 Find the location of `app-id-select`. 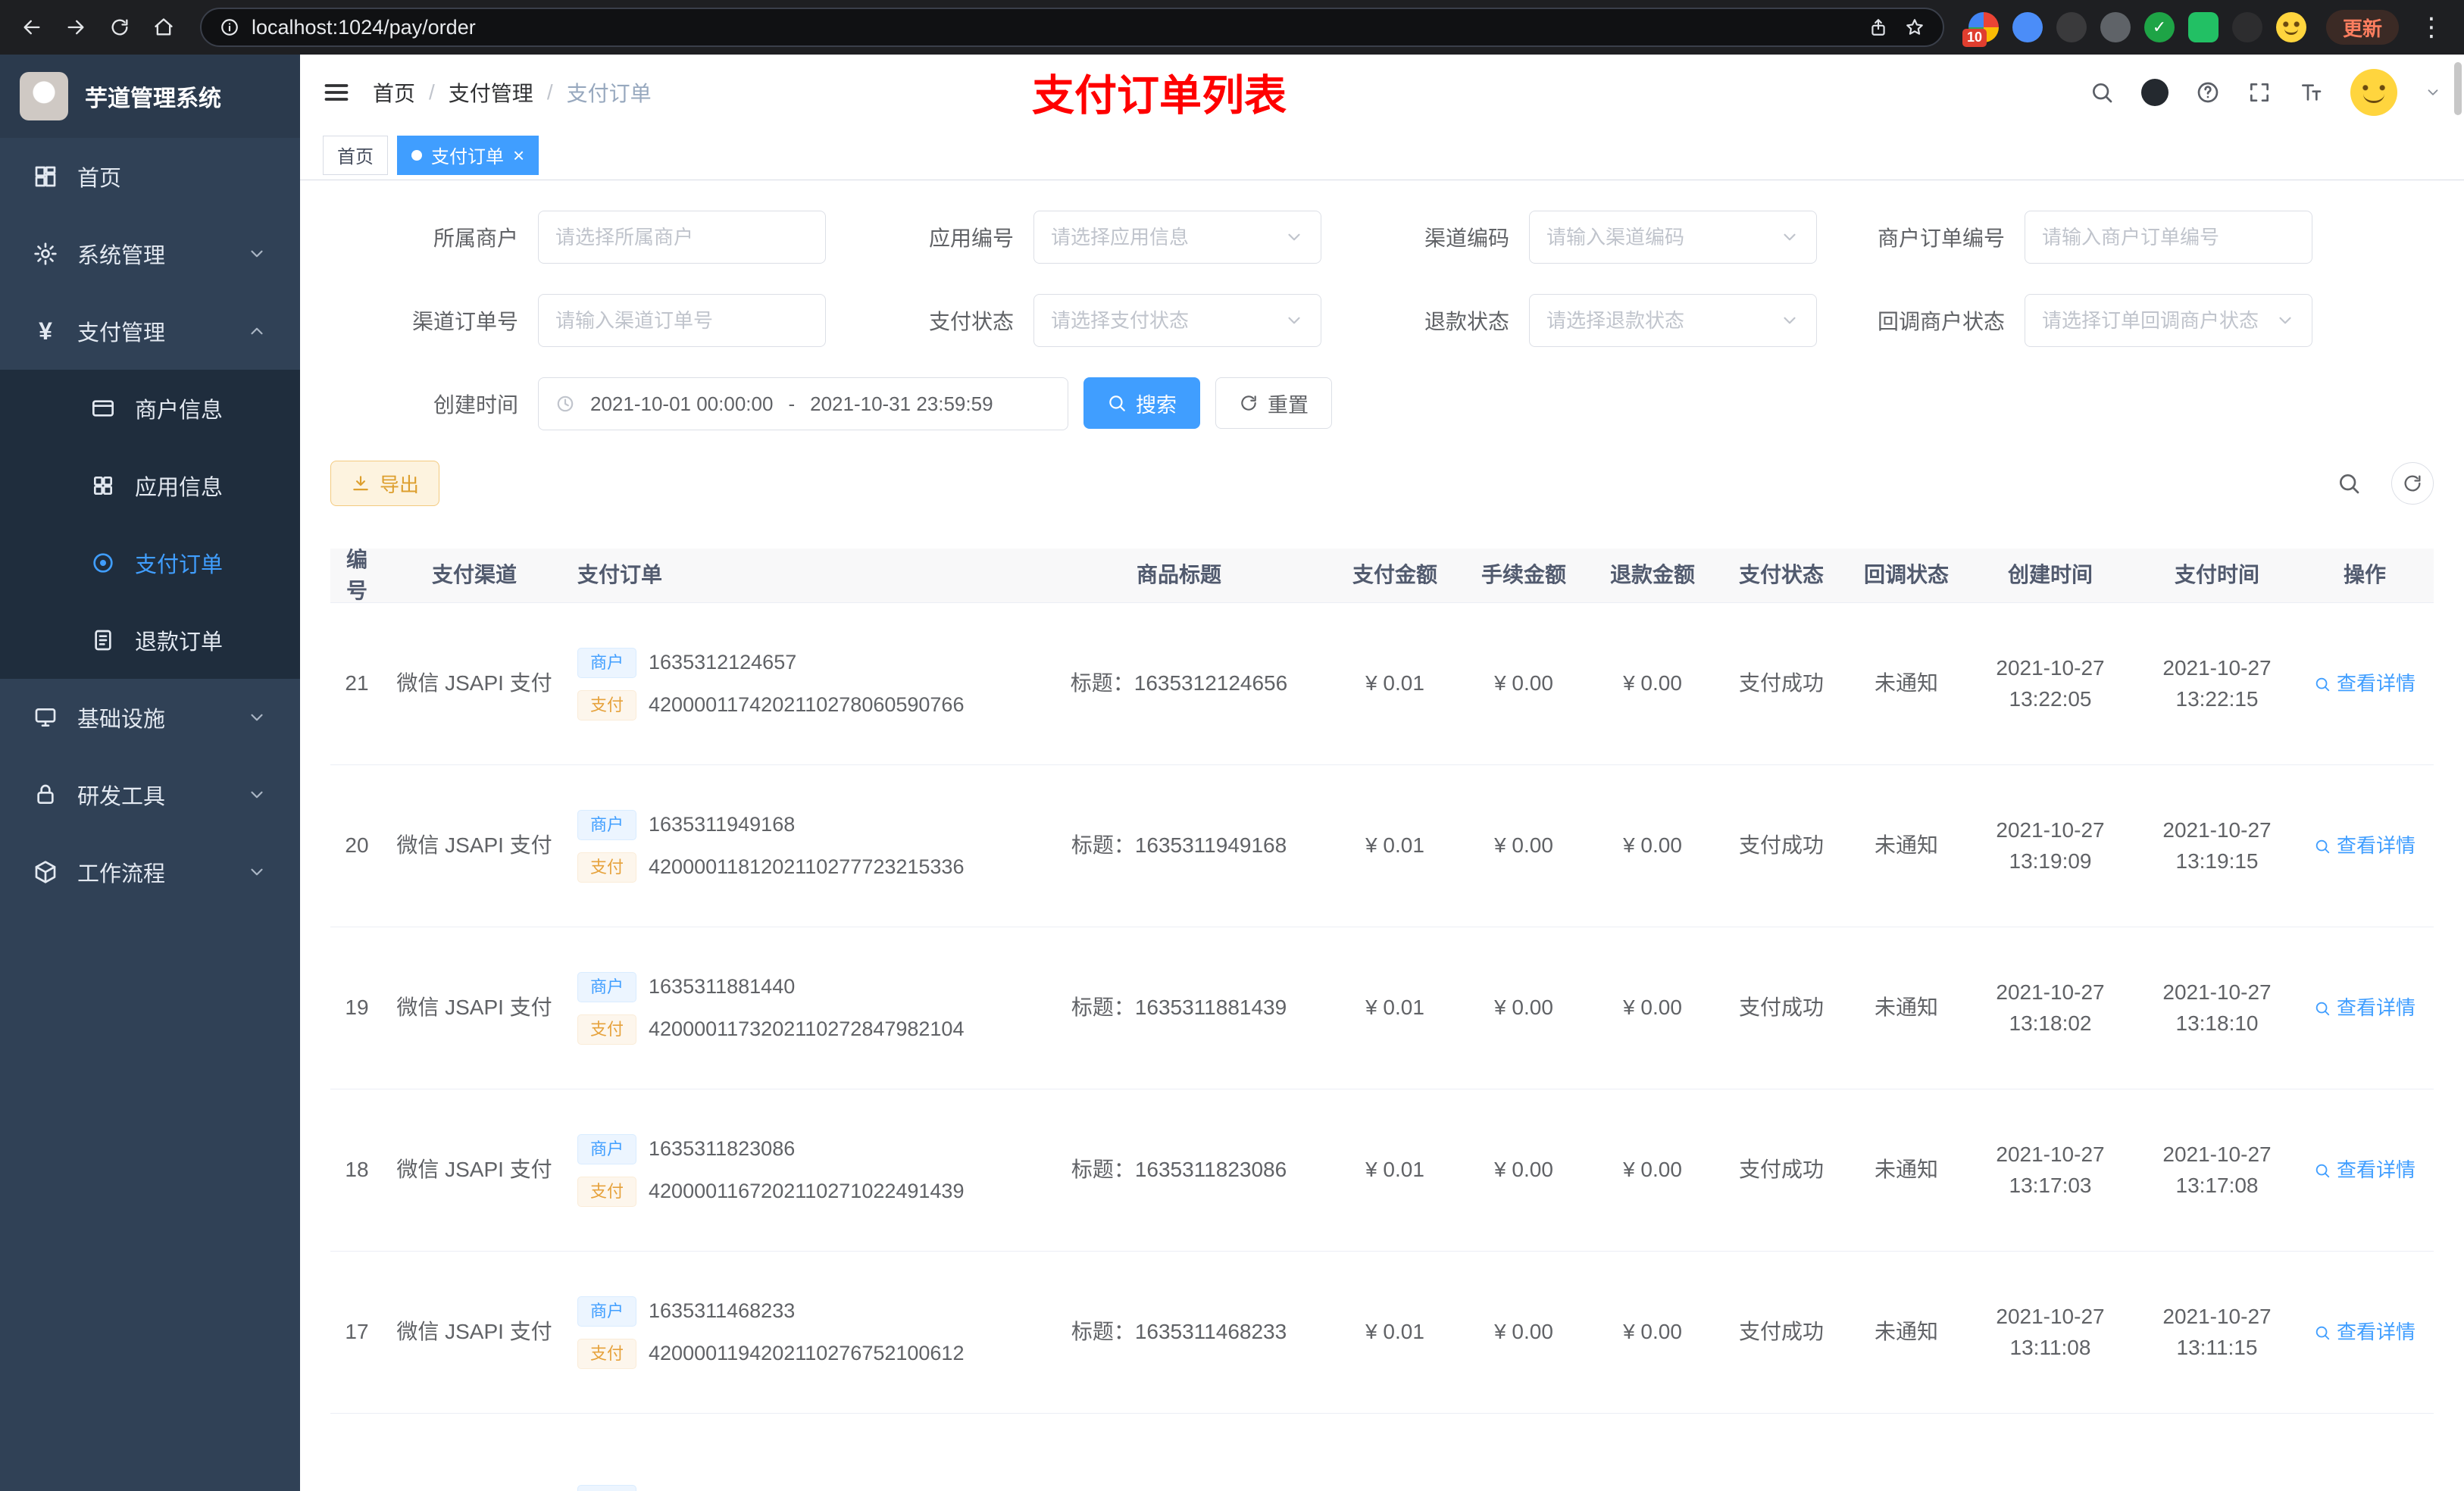

app-id-select is located at coordinates (1177, 237).